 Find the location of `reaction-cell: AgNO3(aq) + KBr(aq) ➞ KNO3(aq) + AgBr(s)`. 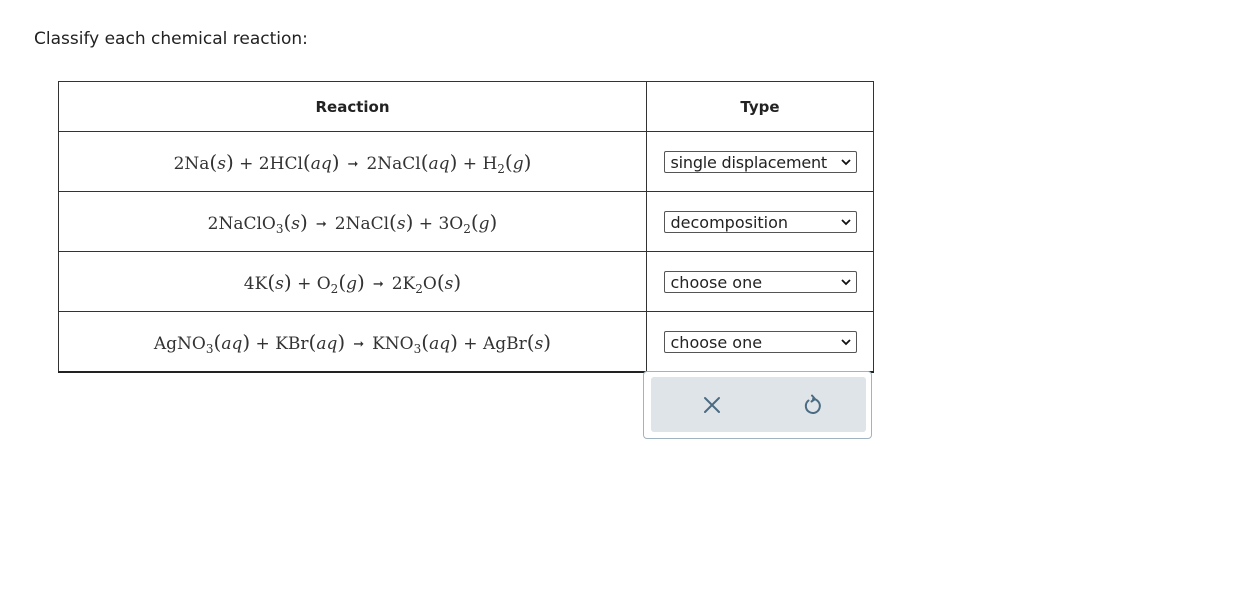

reaction-cell: AgNO3(aq) + KBr(aq) ➞ KNO3(aq) + AgBr(s) is located at coordinates (352, 342).